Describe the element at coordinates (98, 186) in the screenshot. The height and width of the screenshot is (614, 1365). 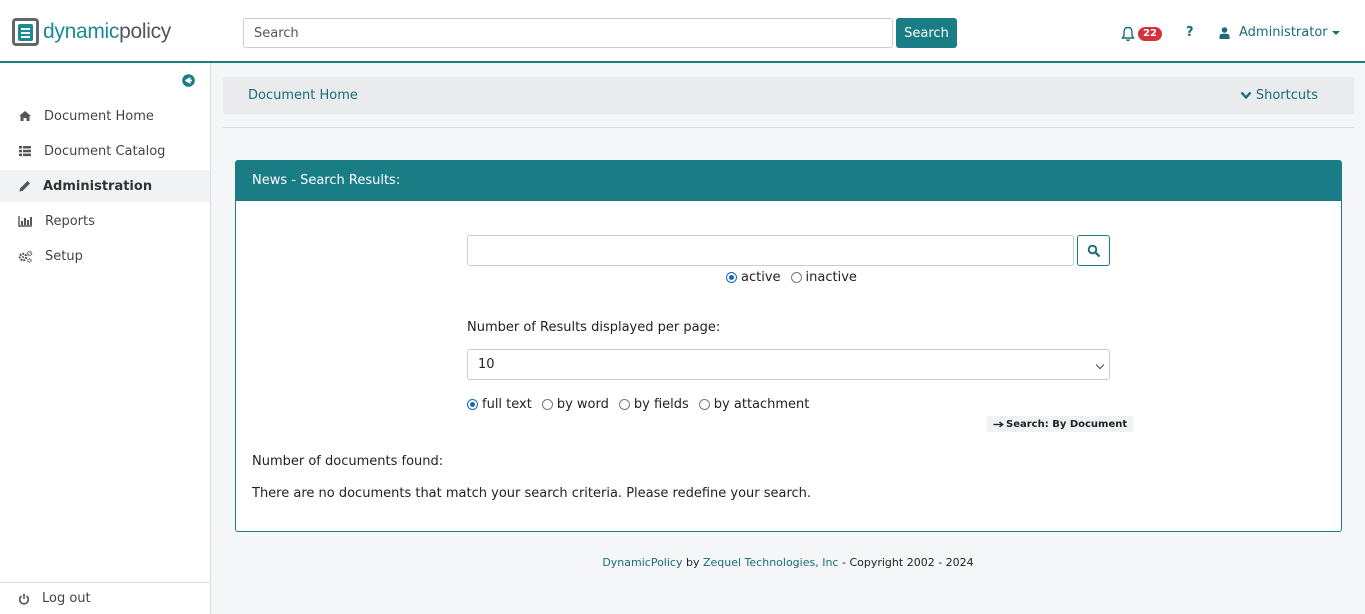
I see `sidebar-item-label: Administration` at that location.